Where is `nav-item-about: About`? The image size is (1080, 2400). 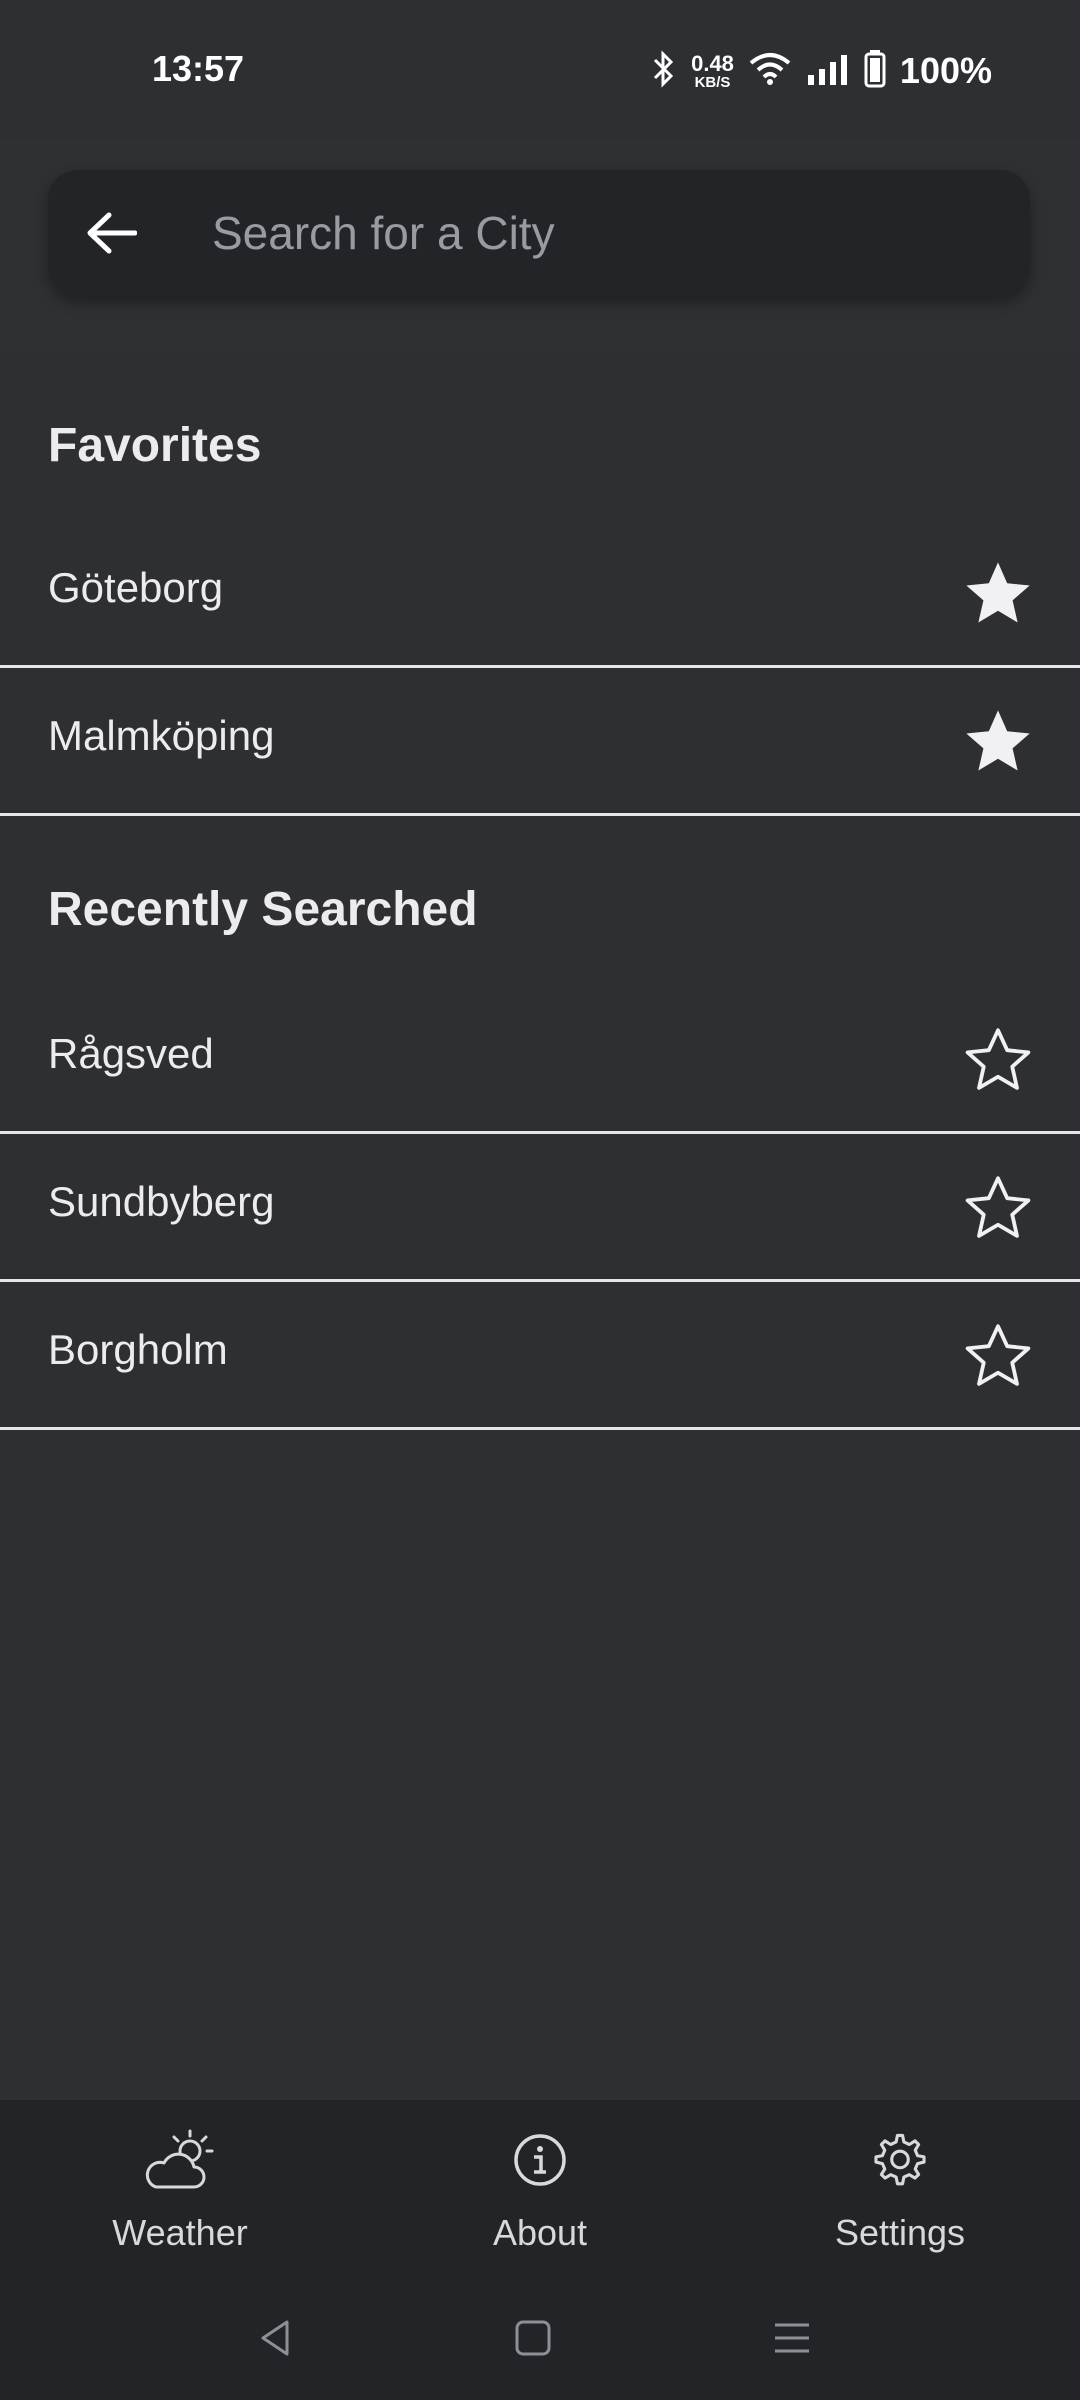
nav-item-about: About is located at coordinates (540, 2195).